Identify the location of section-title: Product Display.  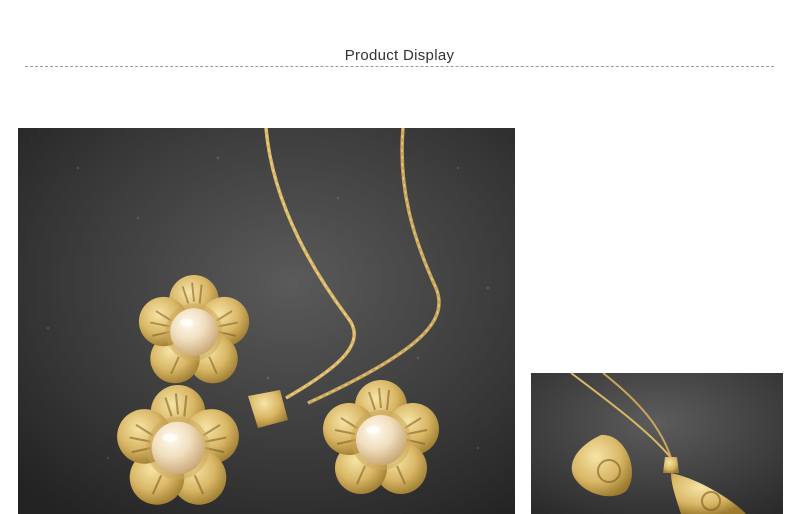
(399, 55).